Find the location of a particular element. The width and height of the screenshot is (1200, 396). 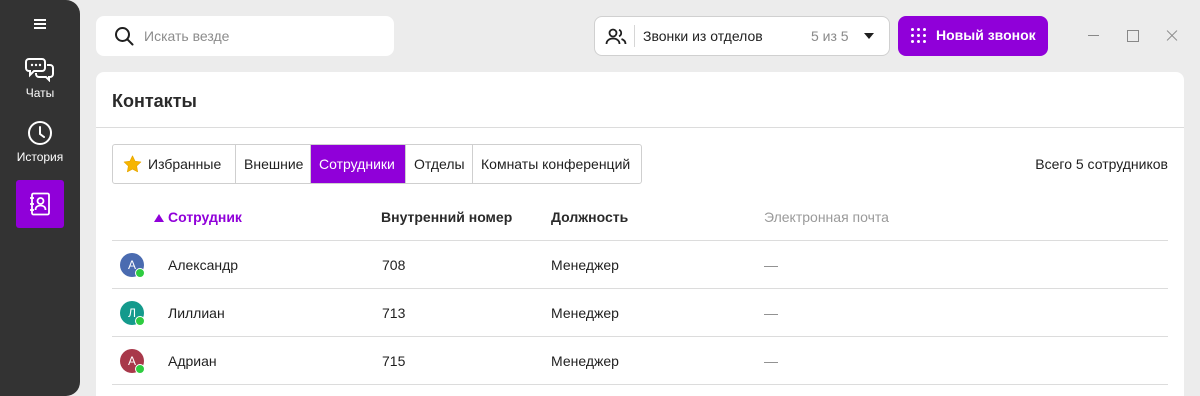

sidebar-item-contacts is located at coordinates (40, 204).